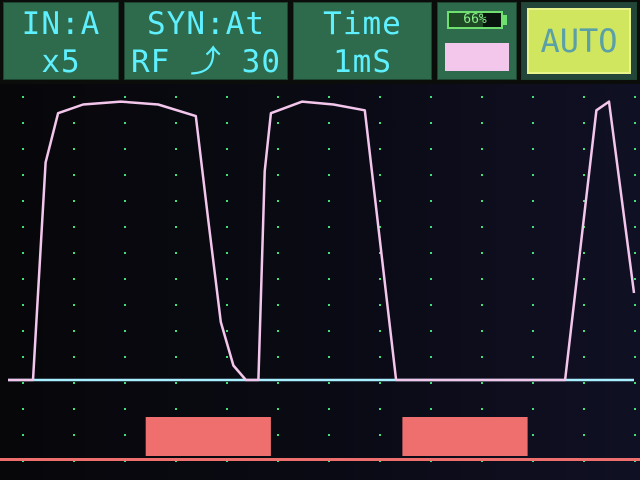  I want to click on auto-button: AUTO, so click(579, 41).